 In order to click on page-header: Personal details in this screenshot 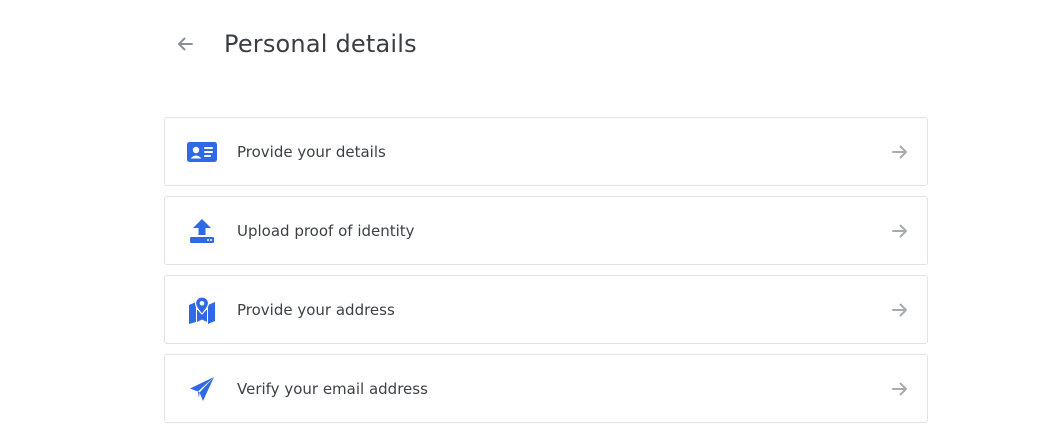, I will do `click(294, 44)`.